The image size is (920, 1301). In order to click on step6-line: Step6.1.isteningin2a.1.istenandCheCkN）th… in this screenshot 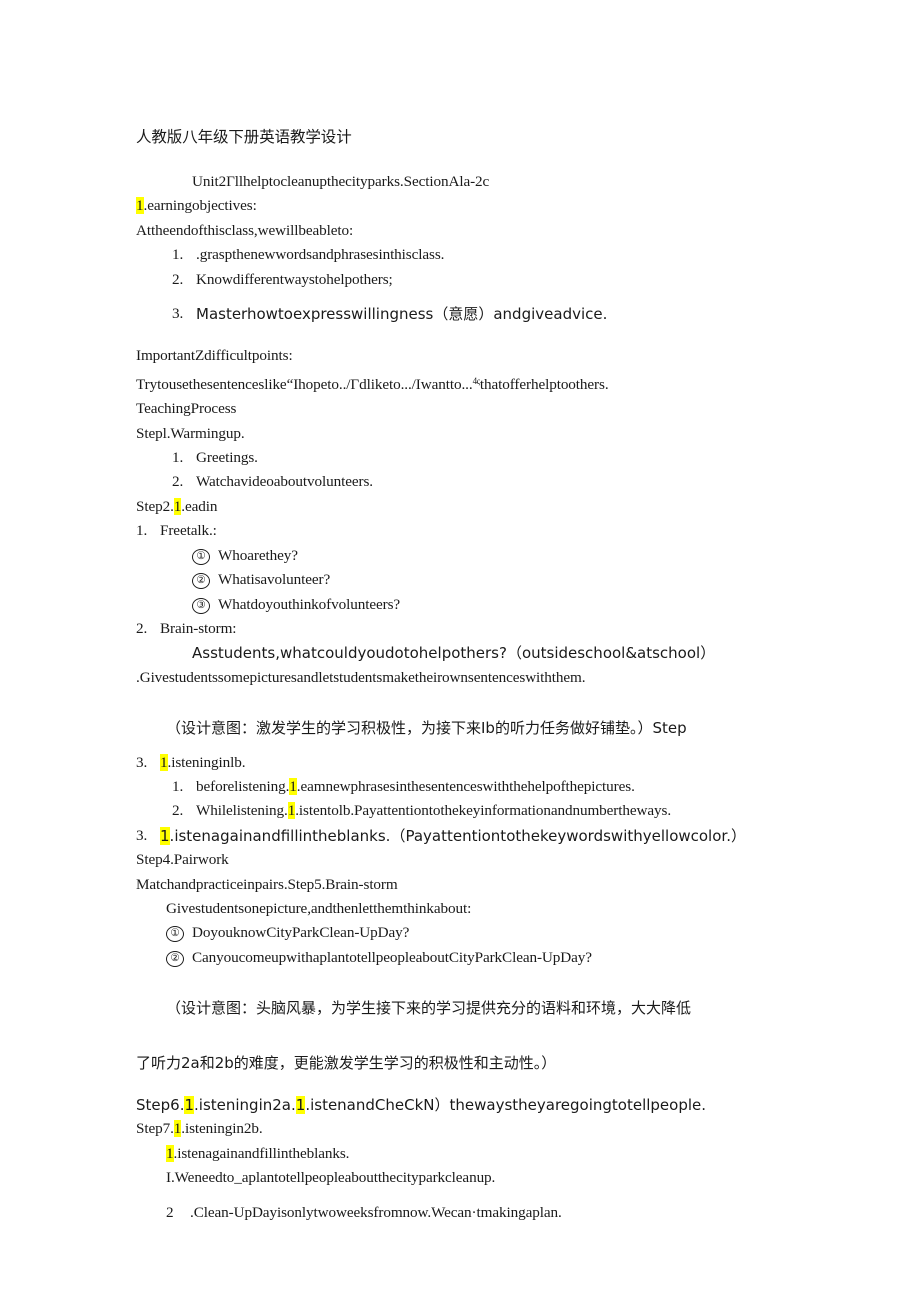, I will do `click(466, 1105)`.